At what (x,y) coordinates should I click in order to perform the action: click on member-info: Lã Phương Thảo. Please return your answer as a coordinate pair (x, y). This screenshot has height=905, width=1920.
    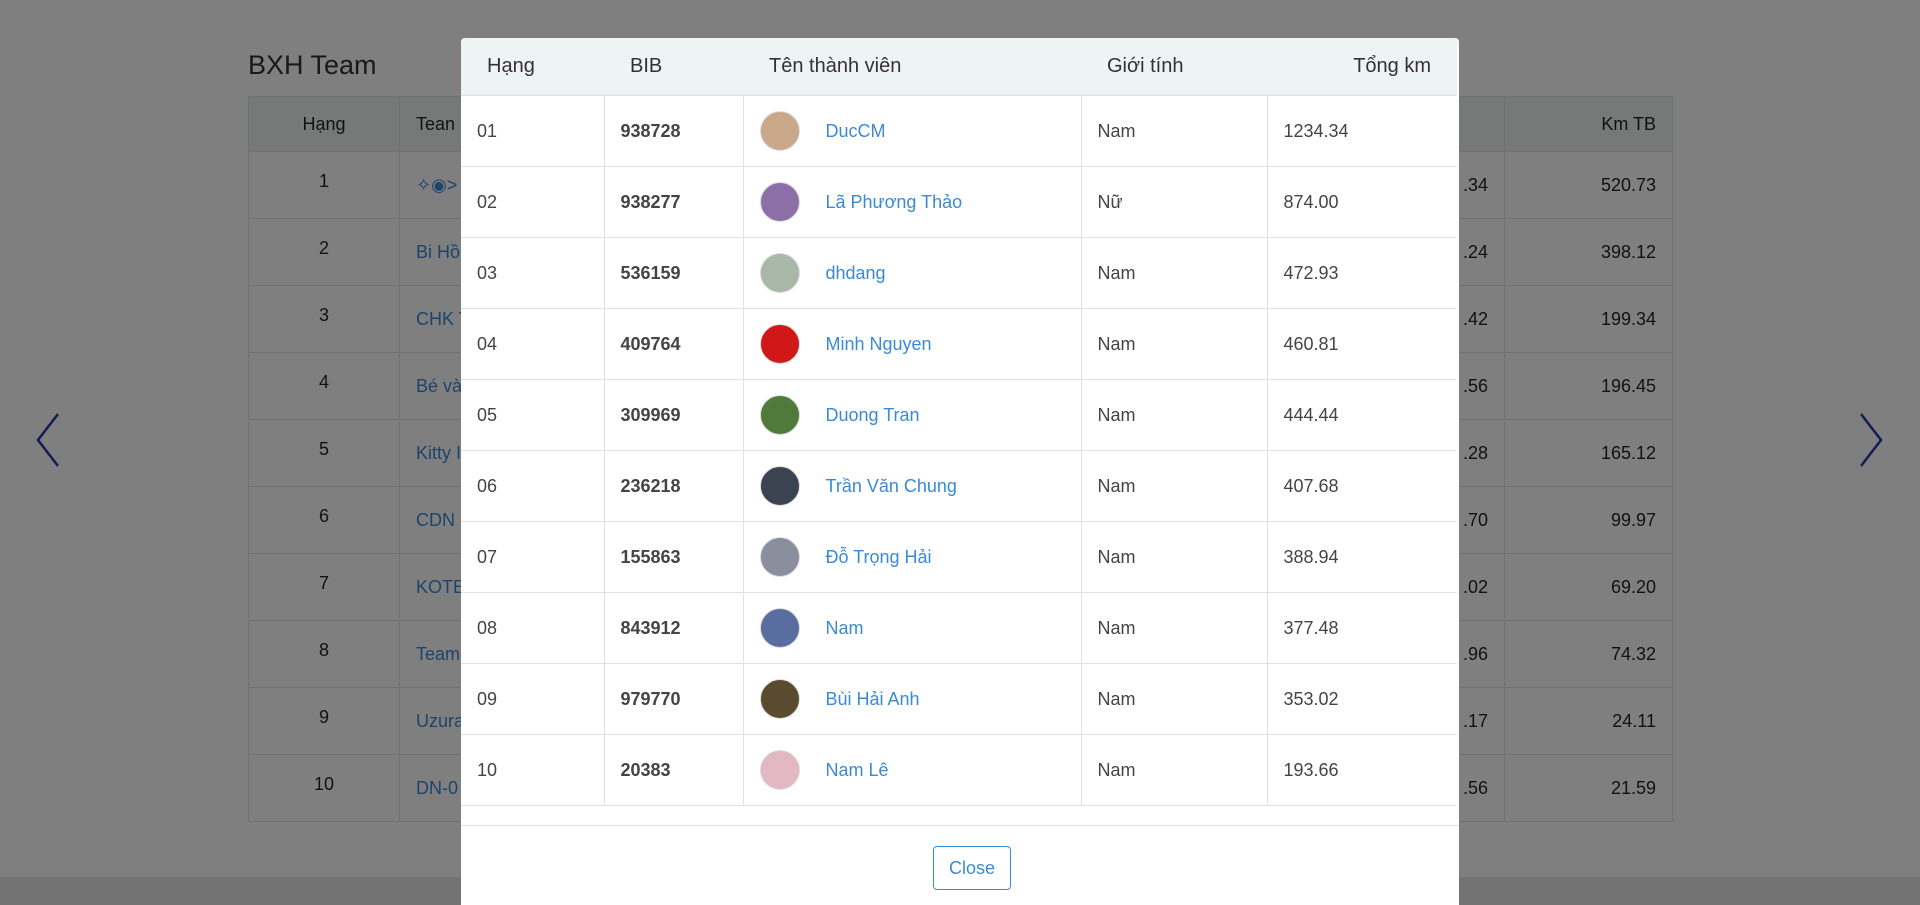
    Looking at the image, I should click on (912, 202).